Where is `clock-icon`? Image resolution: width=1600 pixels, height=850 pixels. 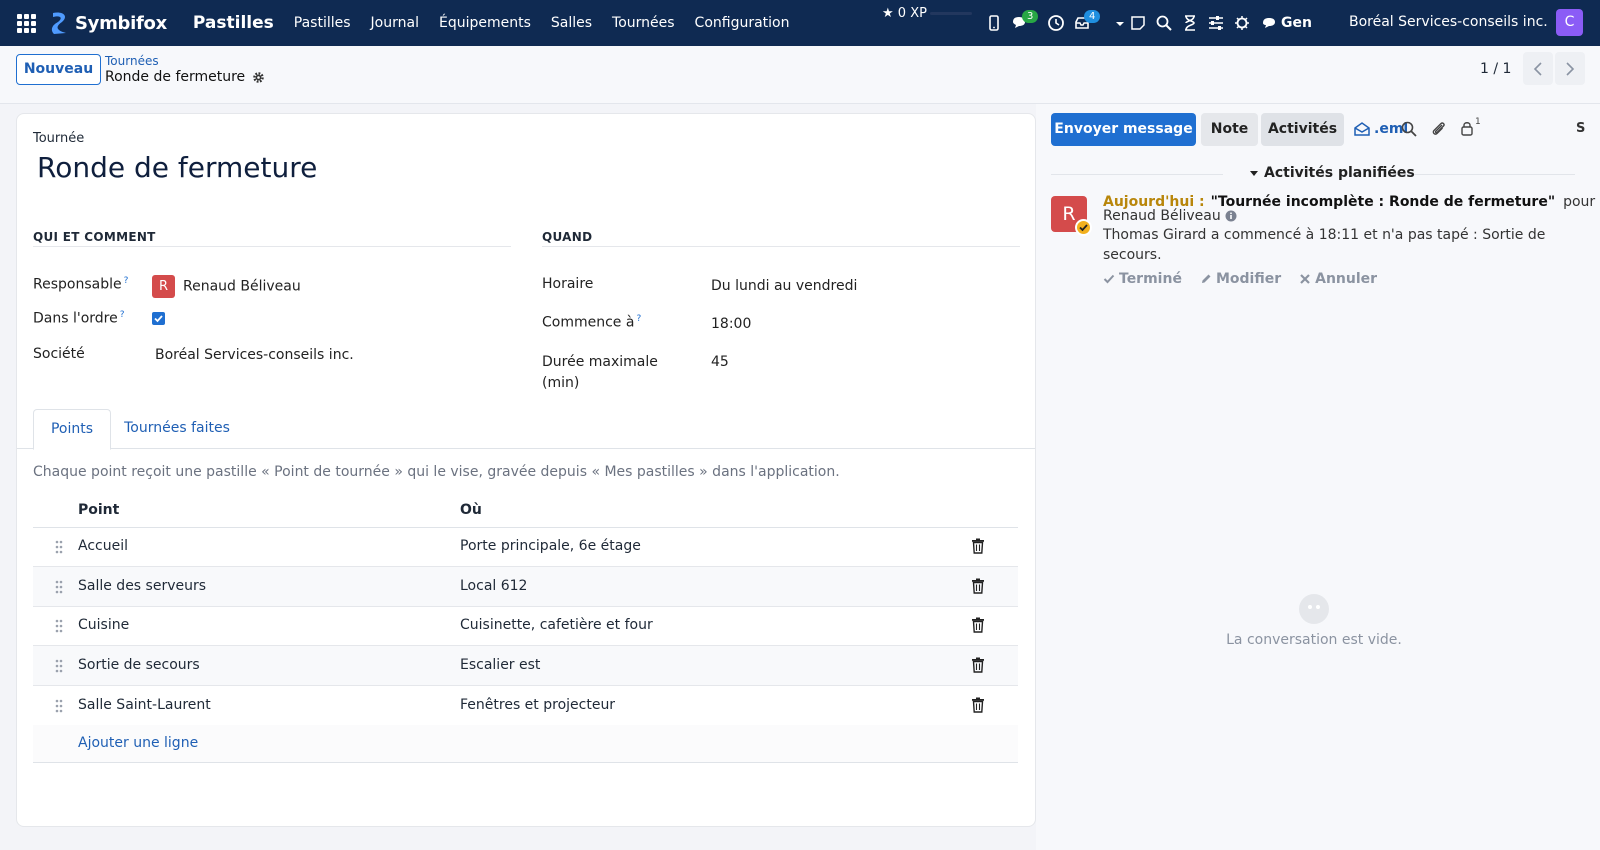
clock-icon is located at coordinates (1056, 23).